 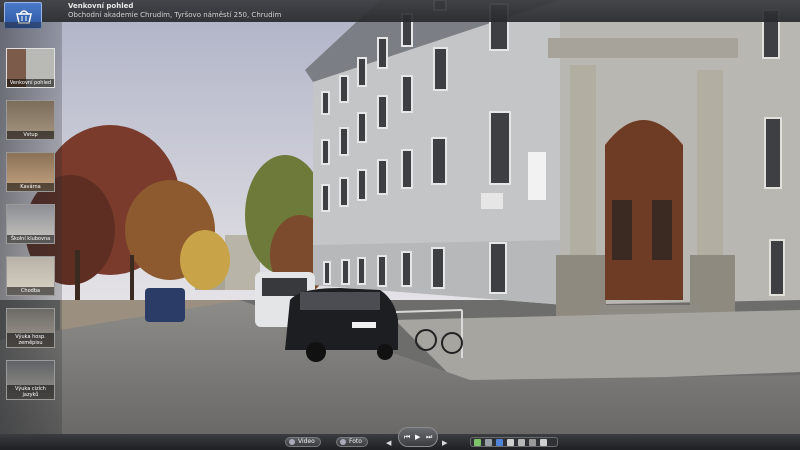 I want to click on sidebar-item-label: Školní klubovna, so click(x=30, y=239).